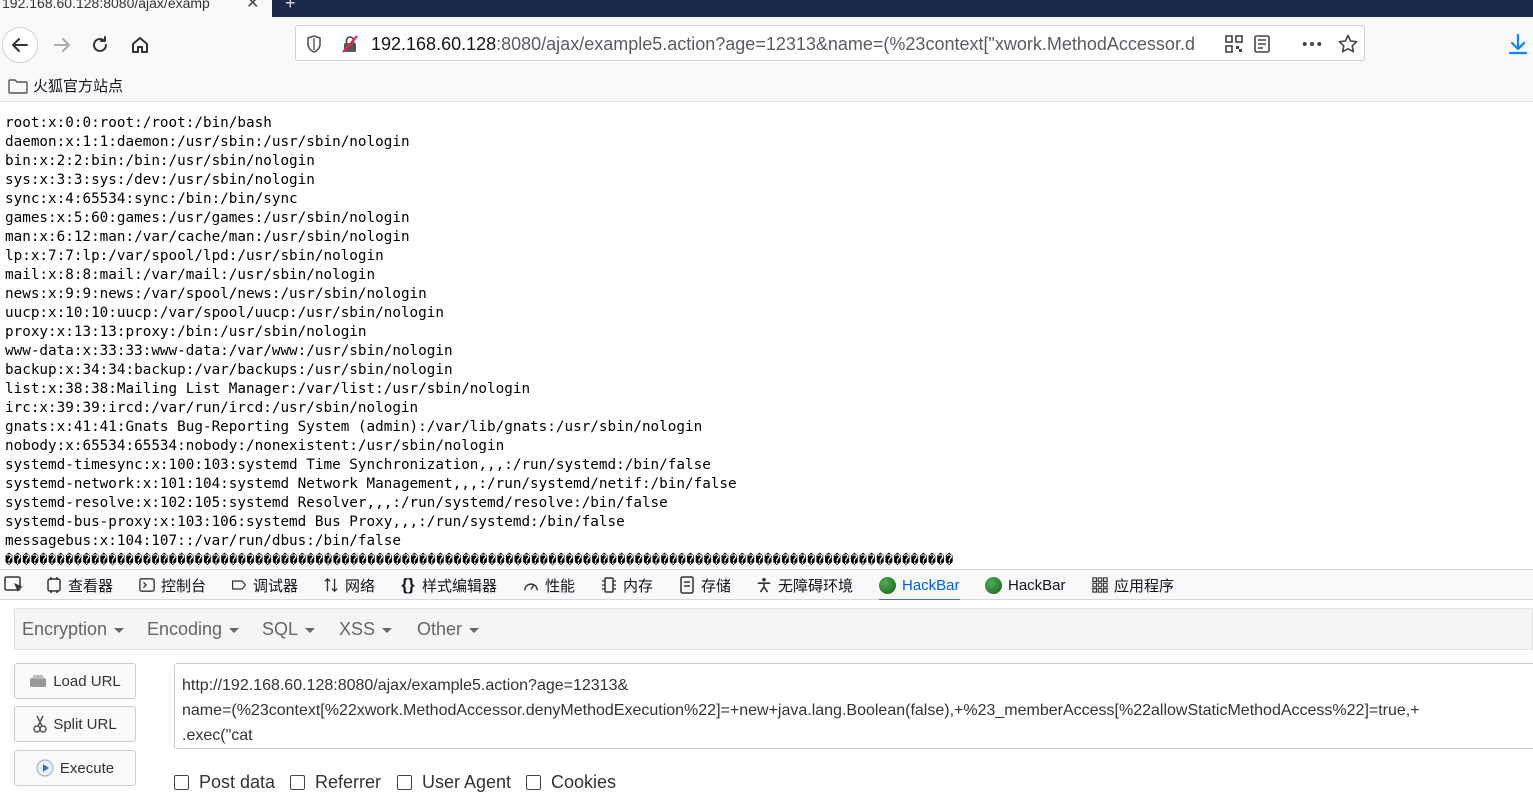 Image resolution: width=1533 pixels, height=801 pixels. Describe the element at coordinates (172, 585) in the screenshot. I see `tab-console: 控制台` at that location.